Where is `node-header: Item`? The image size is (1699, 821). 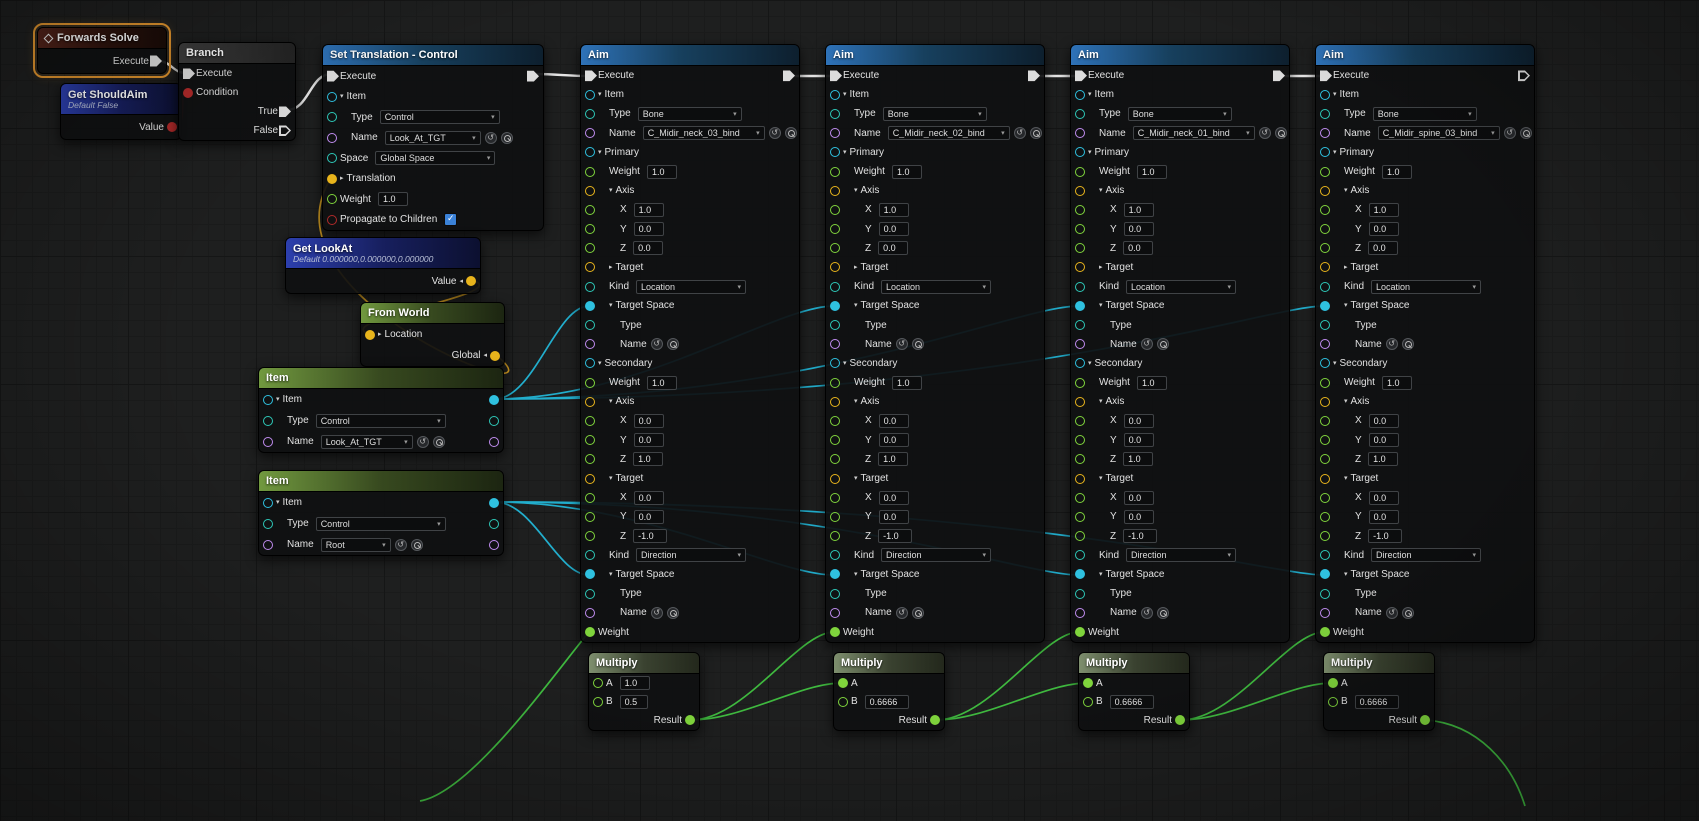 node-header: Item is located at coordinates (381, 481).